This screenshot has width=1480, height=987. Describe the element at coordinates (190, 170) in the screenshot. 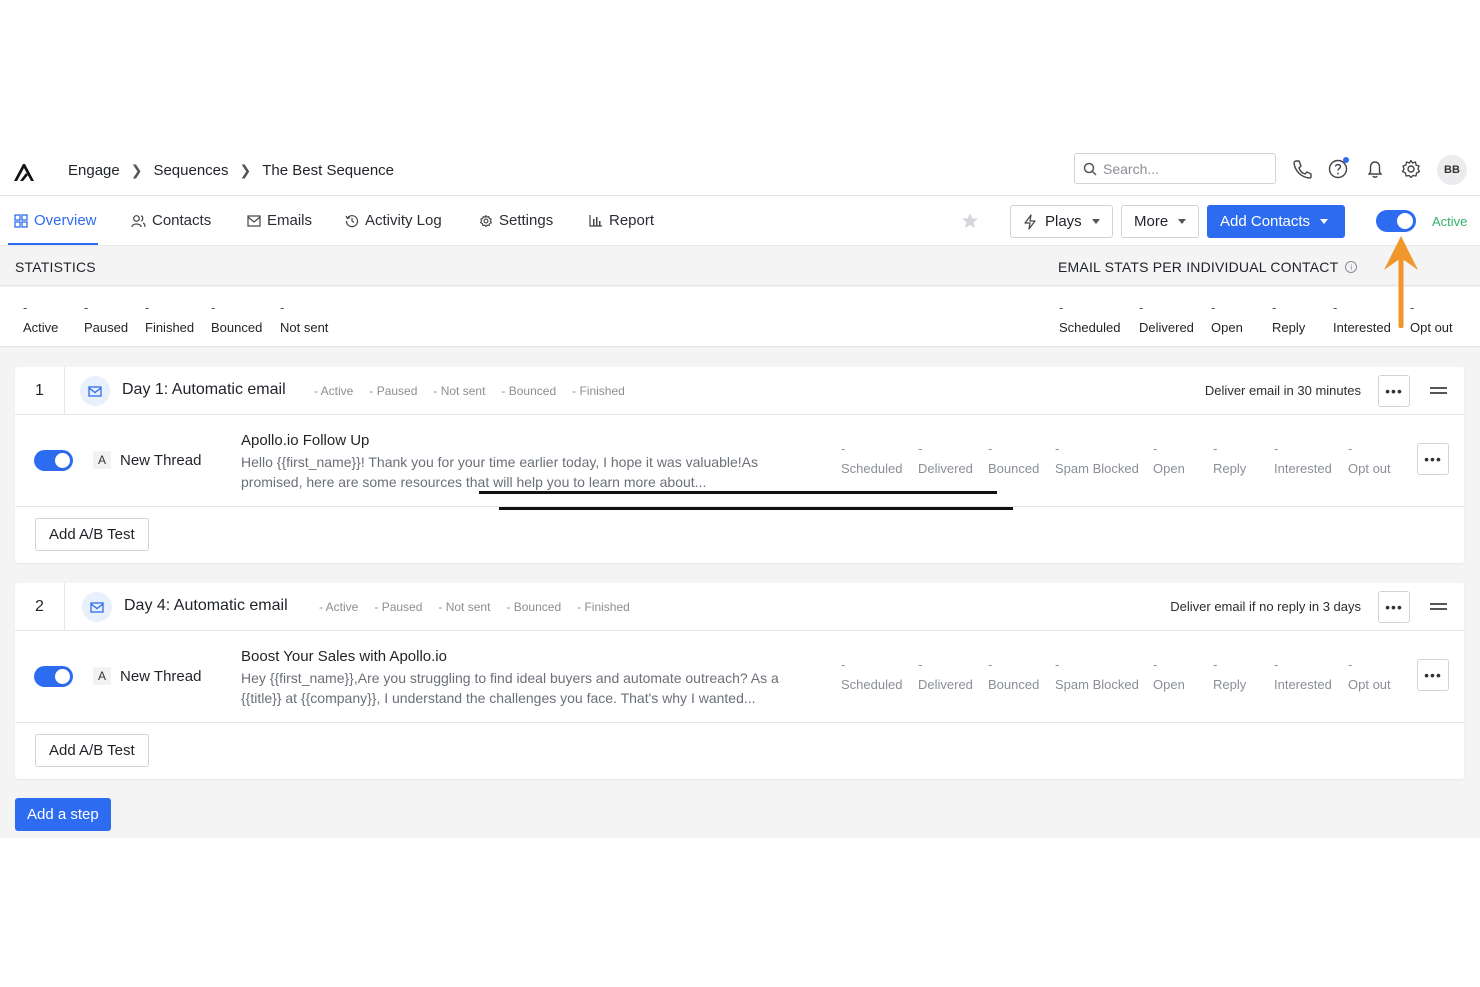

I see `breadcrumb-sequences: Sequences` at that location.